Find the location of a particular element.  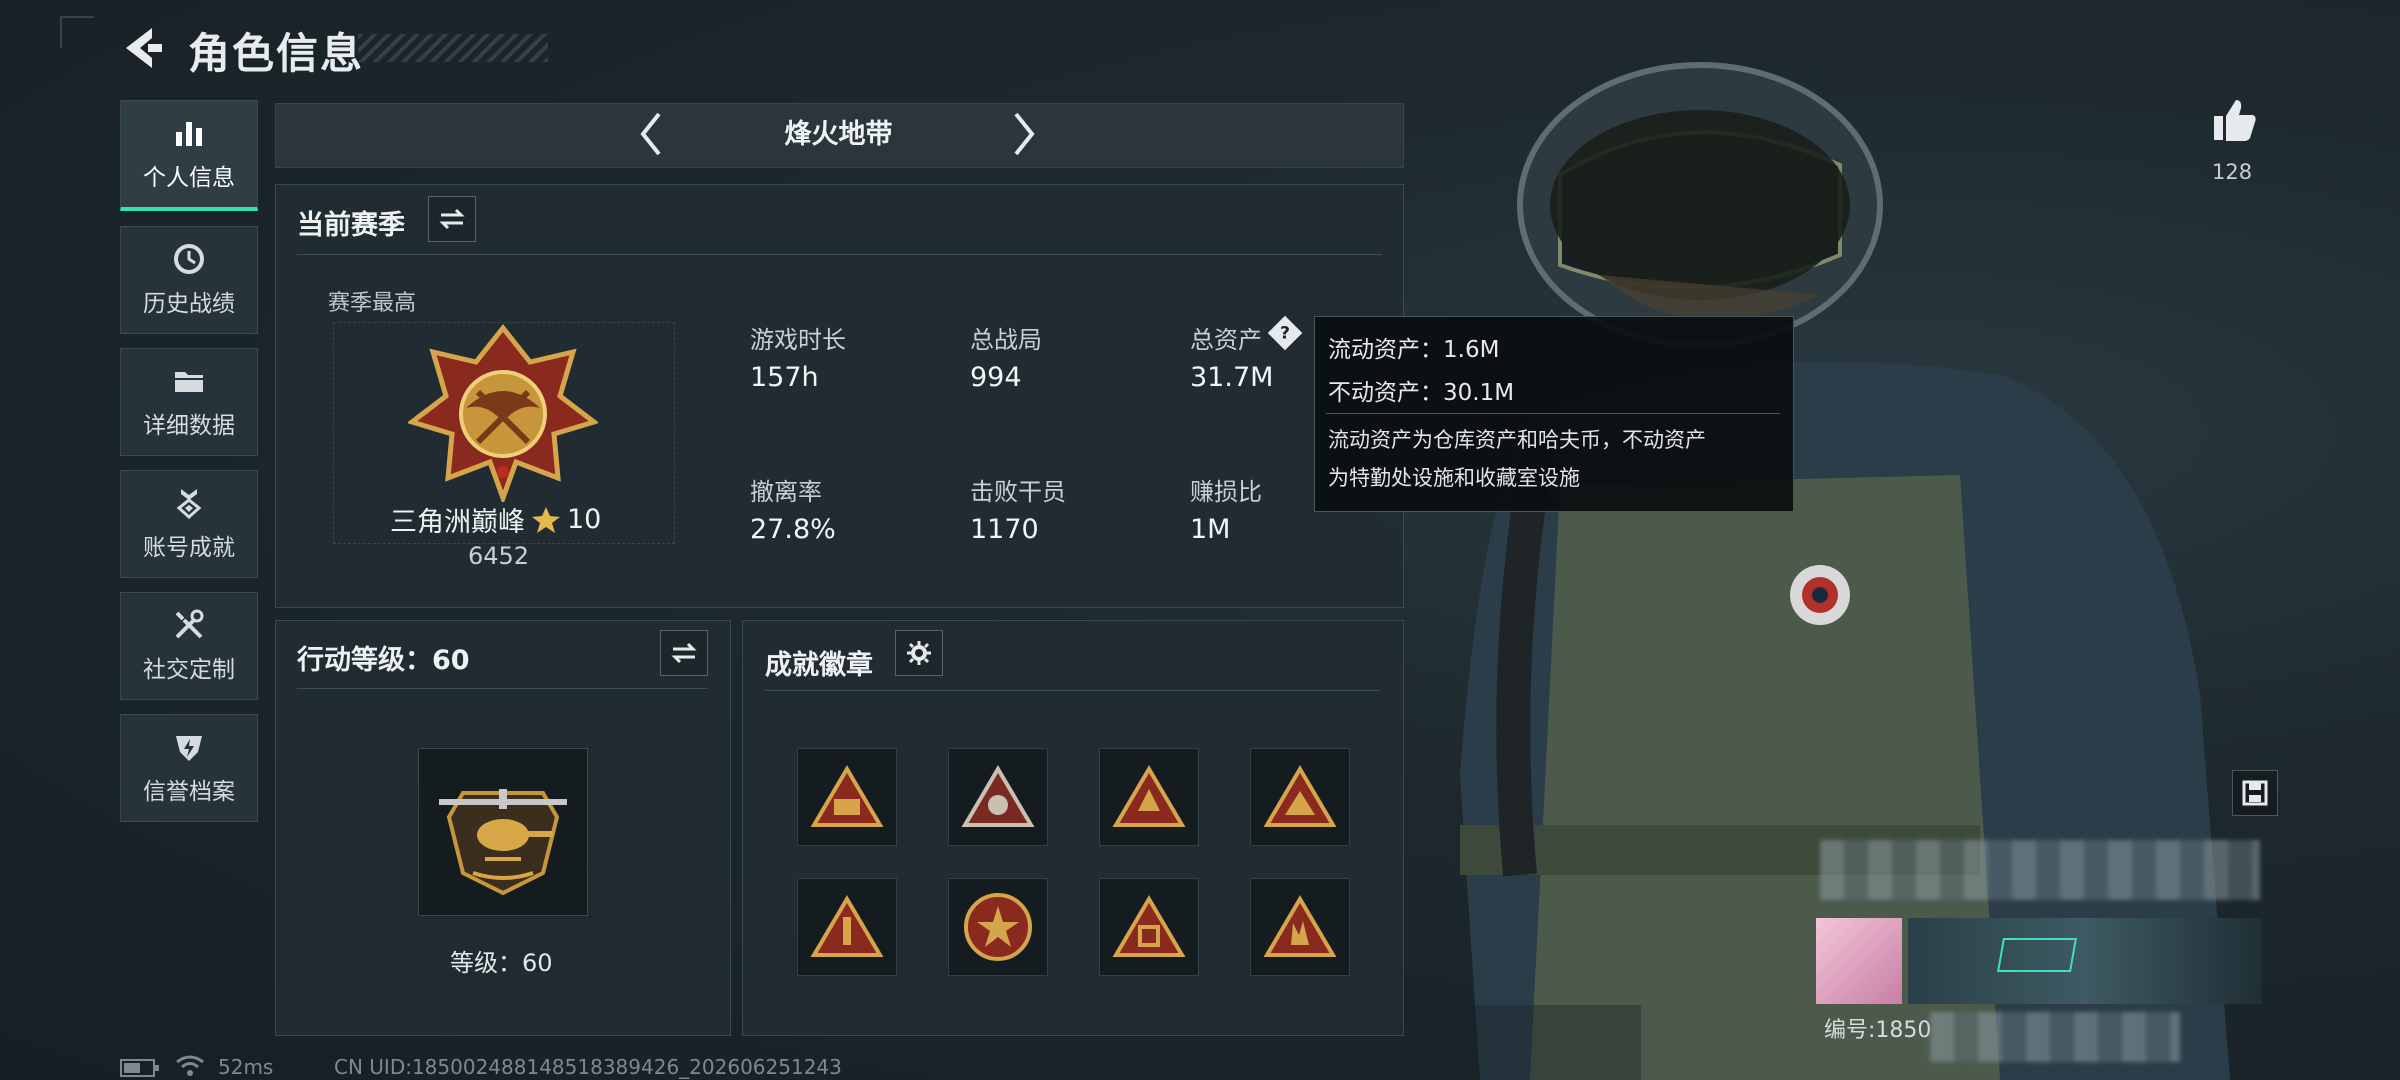

battery-icon is located at coordinates (139, 1068).